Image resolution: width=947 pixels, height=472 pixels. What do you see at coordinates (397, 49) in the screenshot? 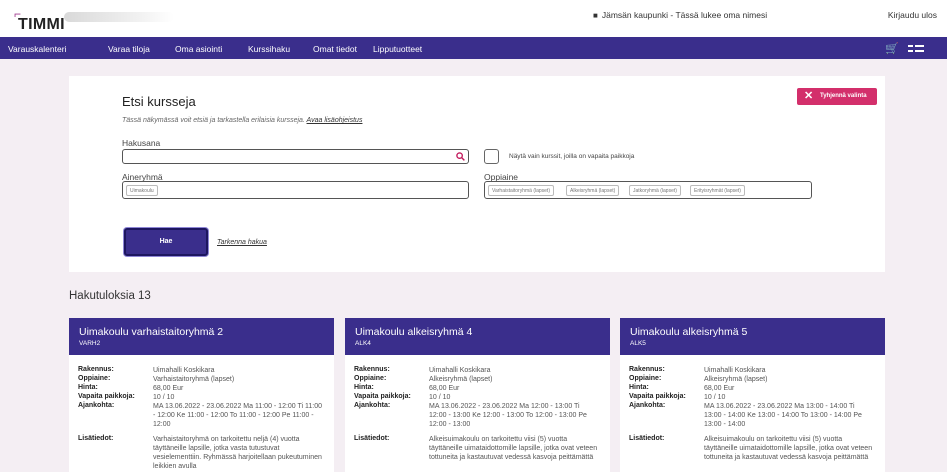
I see `nav-item-lipputuotteet: Lipputuotteet` at bounding box center [397, 49].